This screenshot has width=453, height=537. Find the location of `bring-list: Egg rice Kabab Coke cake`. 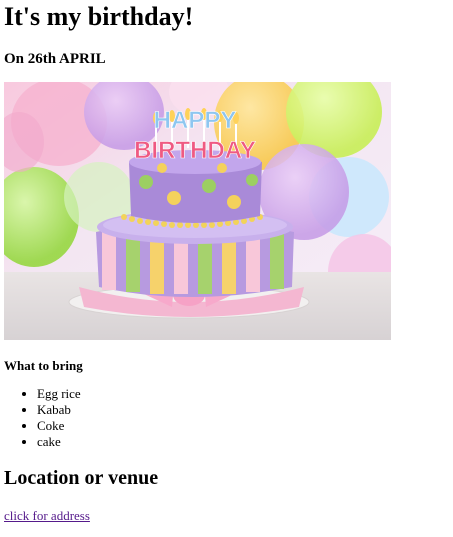

bring-list: Egg rice Kabab Coke cake is located at coordinates (226, 418).